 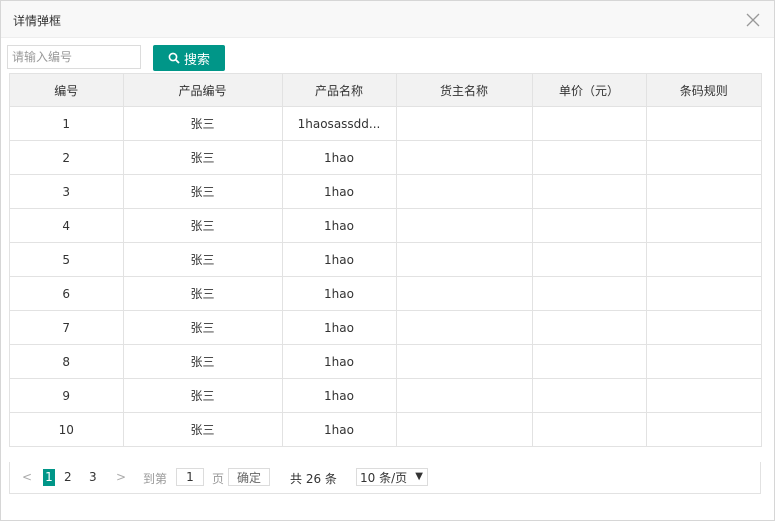 I want to click on column-header-id: 编号, so click(x=67, y=90).